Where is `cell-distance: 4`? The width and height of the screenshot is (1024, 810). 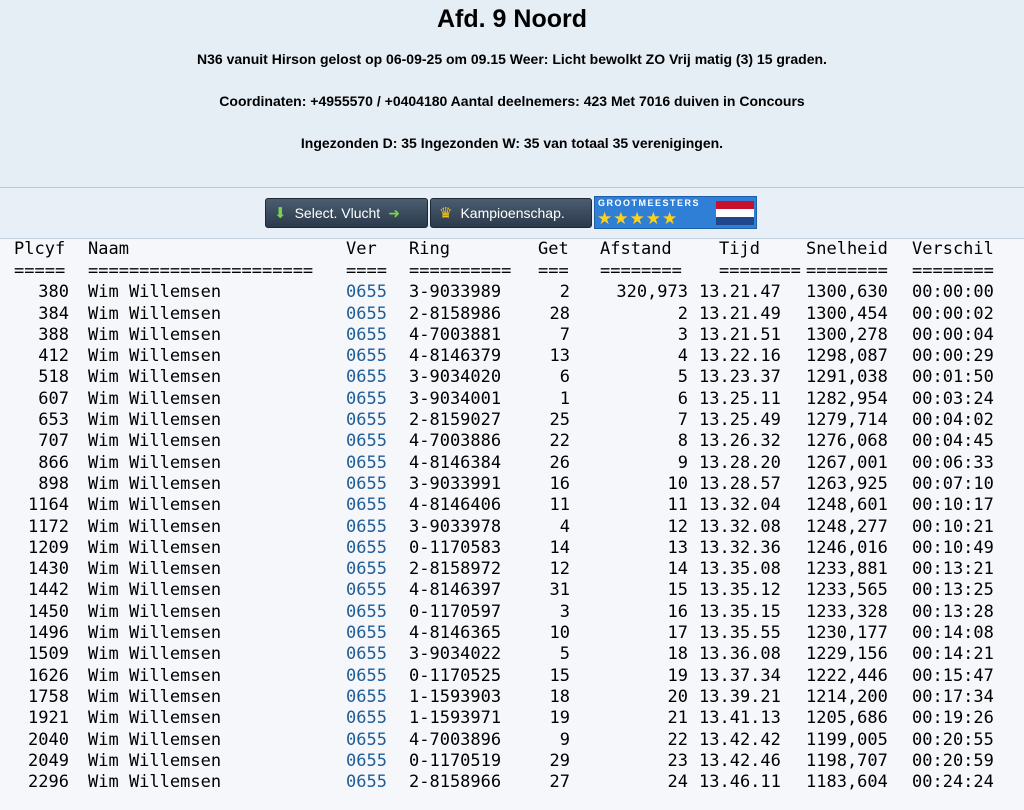 cell-distance: 4 is located at coordinates (682, 356).